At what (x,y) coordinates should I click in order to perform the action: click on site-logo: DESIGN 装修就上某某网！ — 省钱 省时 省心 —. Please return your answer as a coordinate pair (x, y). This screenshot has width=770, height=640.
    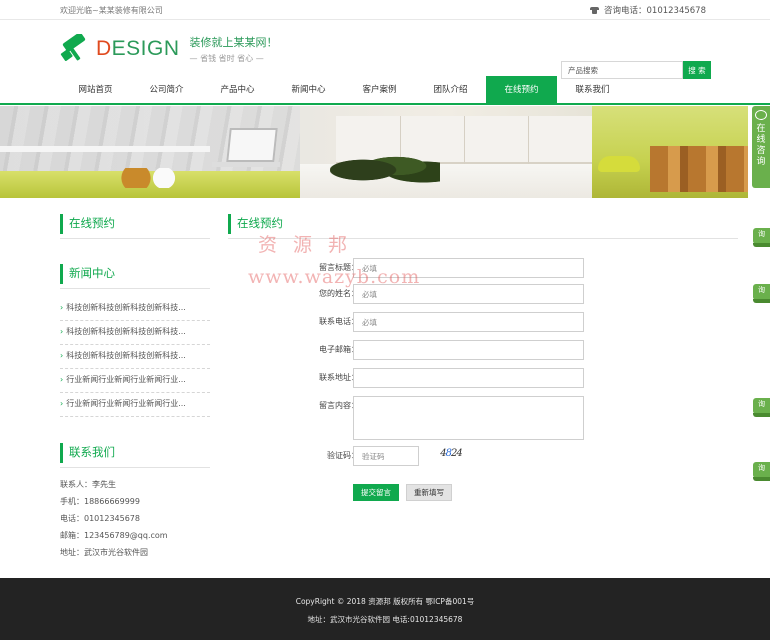
    Looking at the image, I should click on (169, 49).